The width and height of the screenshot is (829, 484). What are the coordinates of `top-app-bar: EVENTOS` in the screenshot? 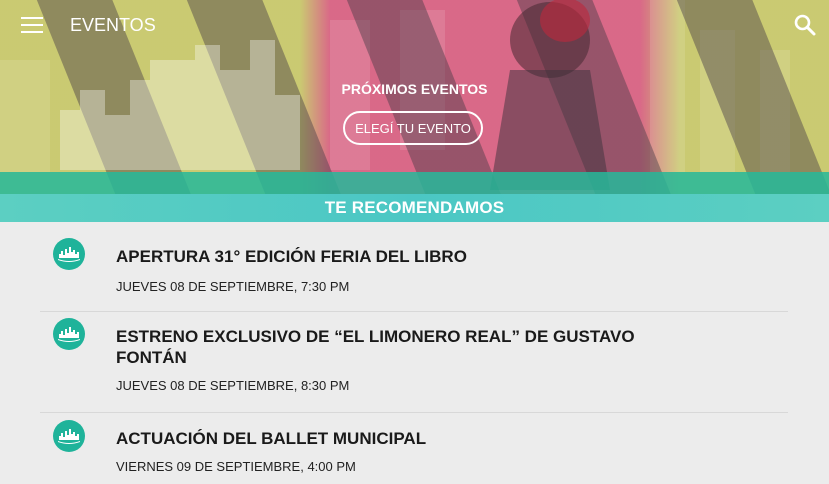 It's located at (414, 26).